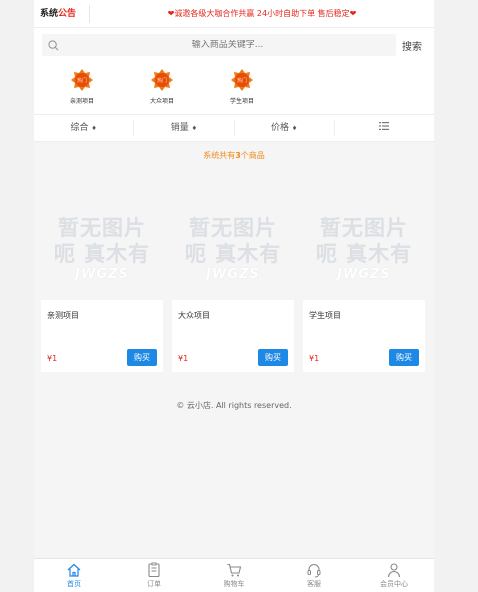 The width and height of the screenshot is (478, 592). What do you see at coordinates (63, 315) in the screenshot?
I see `product-name: 亲测项目` at bounding box center [63, 315].